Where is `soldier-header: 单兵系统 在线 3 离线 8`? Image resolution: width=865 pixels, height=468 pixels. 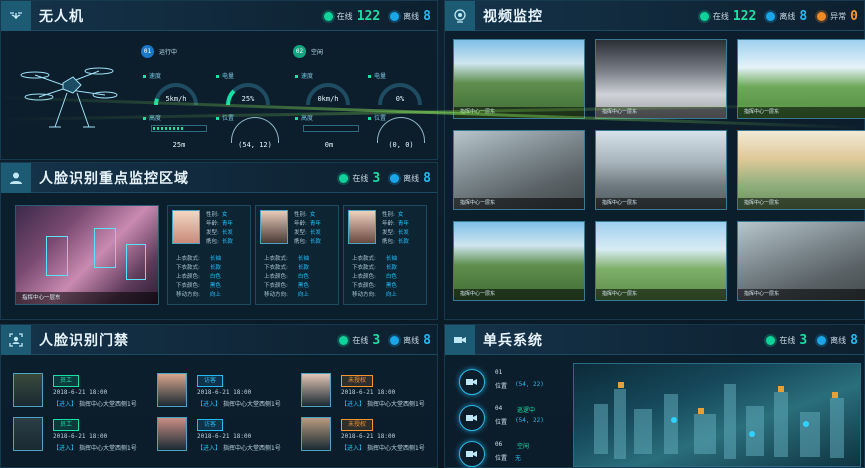 soldier-header: 单兵系统 在线 3 离线 8 is located at coordinates (654, 339).